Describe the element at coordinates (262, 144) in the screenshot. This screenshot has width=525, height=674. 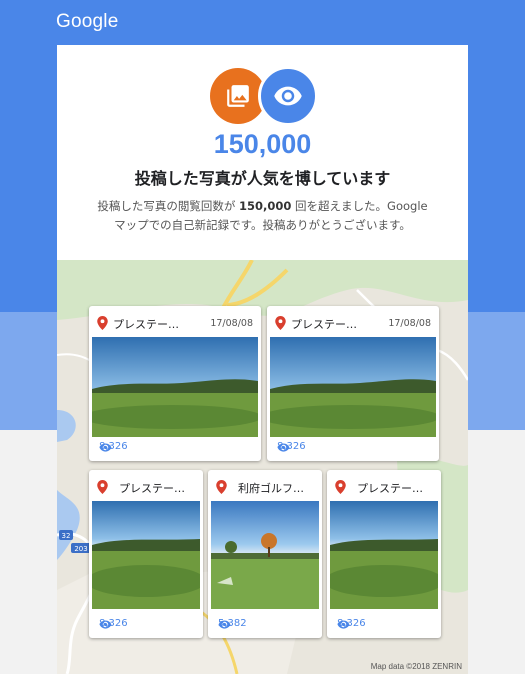
I see `view-count: 150,000` at that location.